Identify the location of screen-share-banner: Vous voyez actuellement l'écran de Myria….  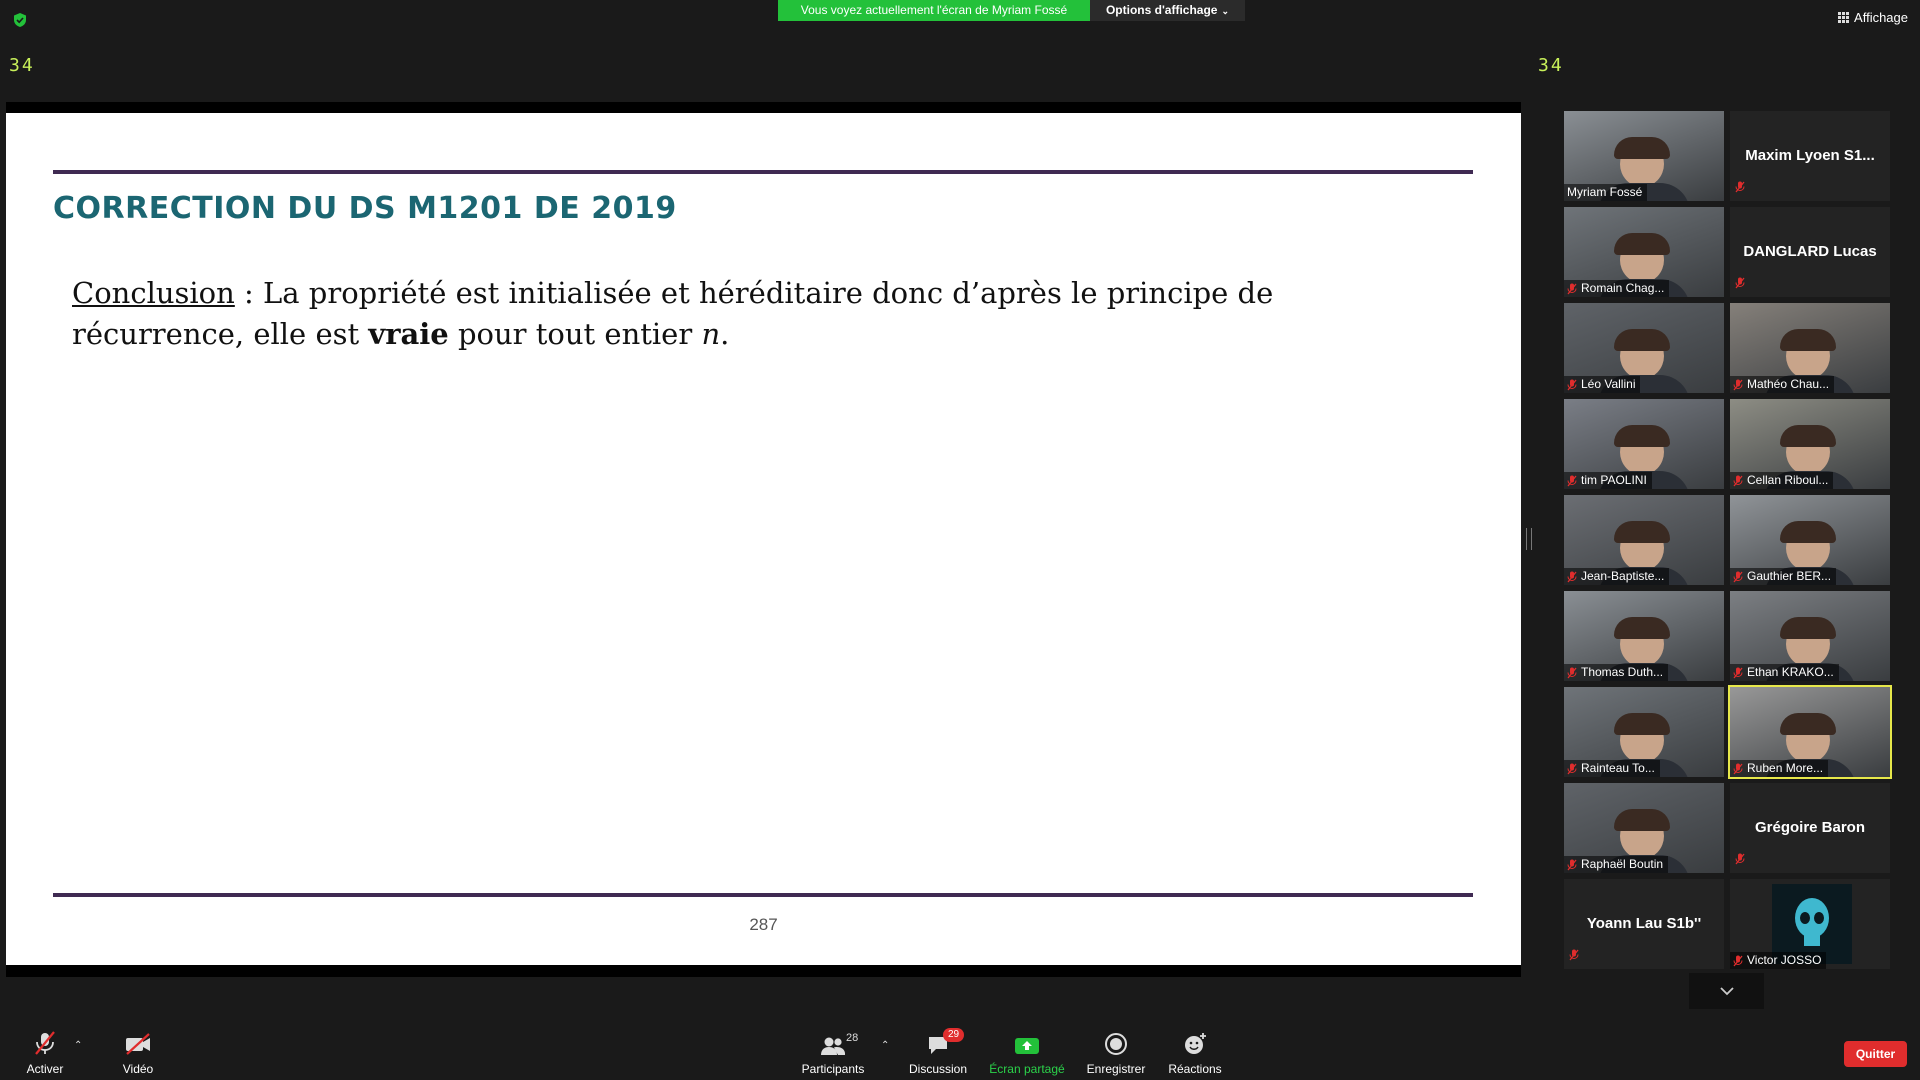
(934, 10).